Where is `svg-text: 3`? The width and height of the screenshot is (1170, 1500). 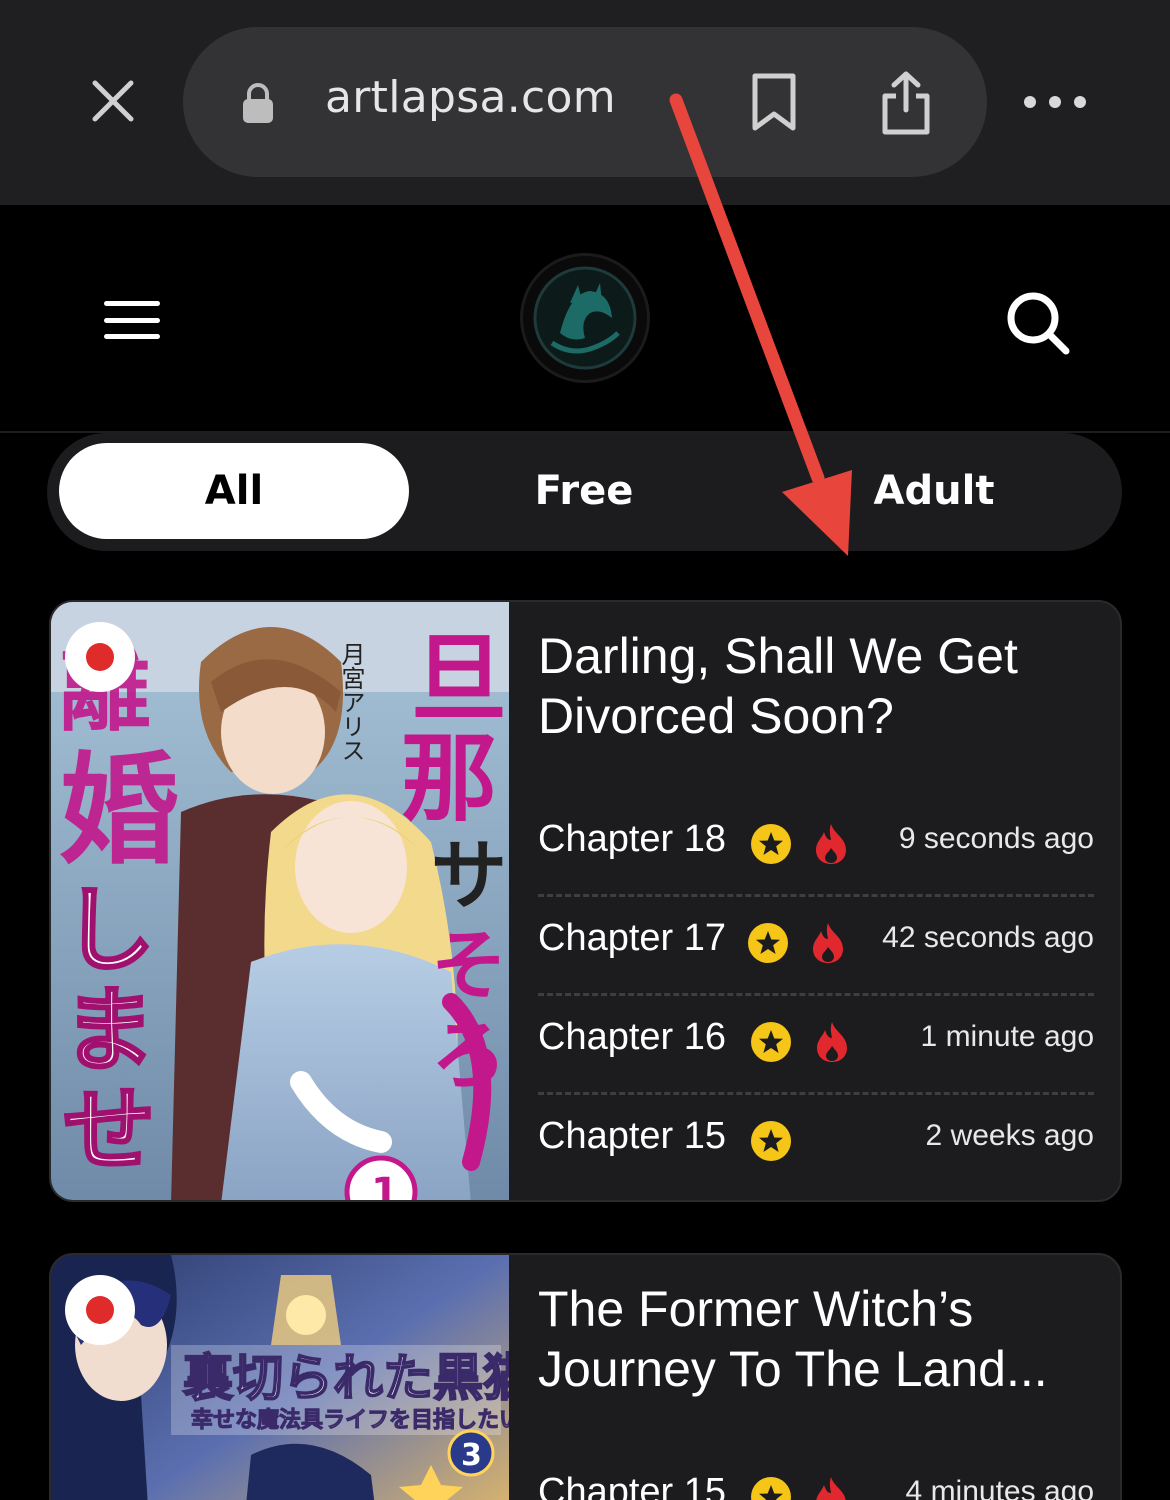
svg-text: 3 is located at coordinates (471, 1455).